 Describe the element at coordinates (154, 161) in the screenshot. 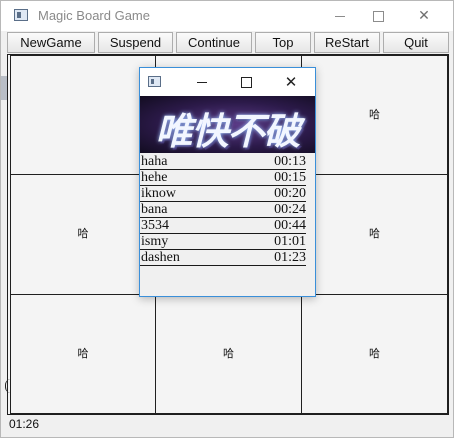

I see `player-name: haha` at that location.